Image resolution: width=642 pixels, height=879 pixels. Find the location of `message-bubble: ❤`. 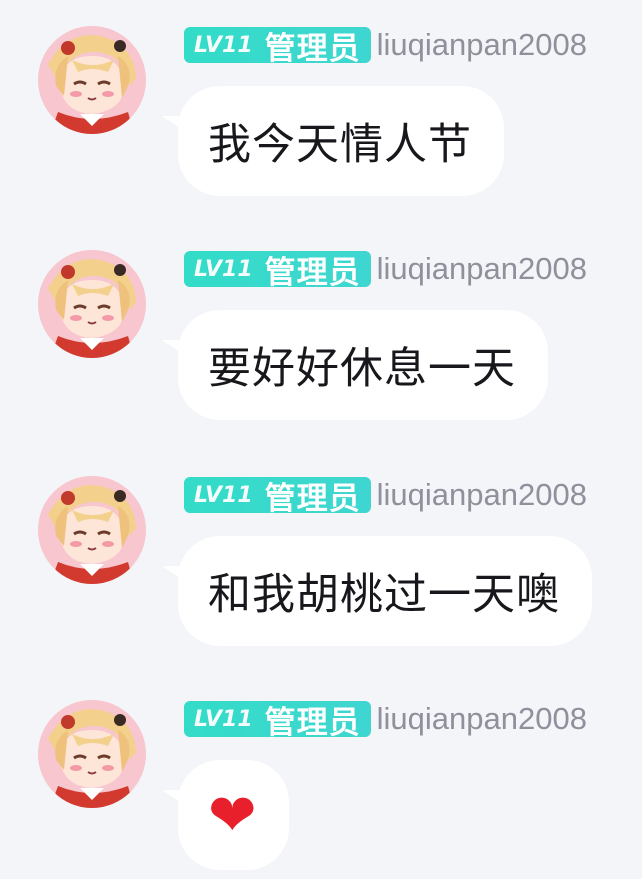

message-bubble: ❤ is located at coordinates (225, 815).